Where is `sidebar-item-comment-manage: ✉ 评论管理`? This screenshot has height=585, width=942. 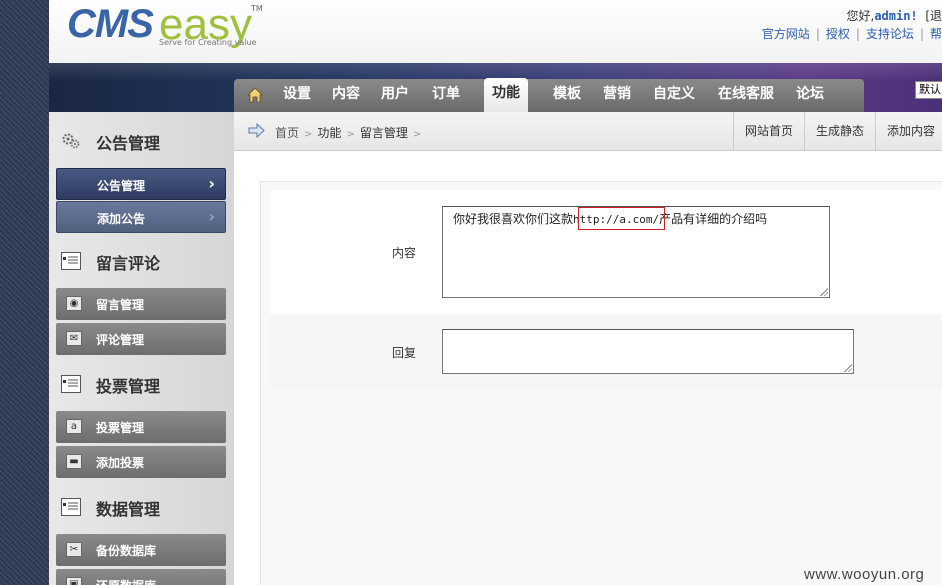 sidebar-item-comment-manage: ✉ 评论管理 is located at coordinates (141, 339).